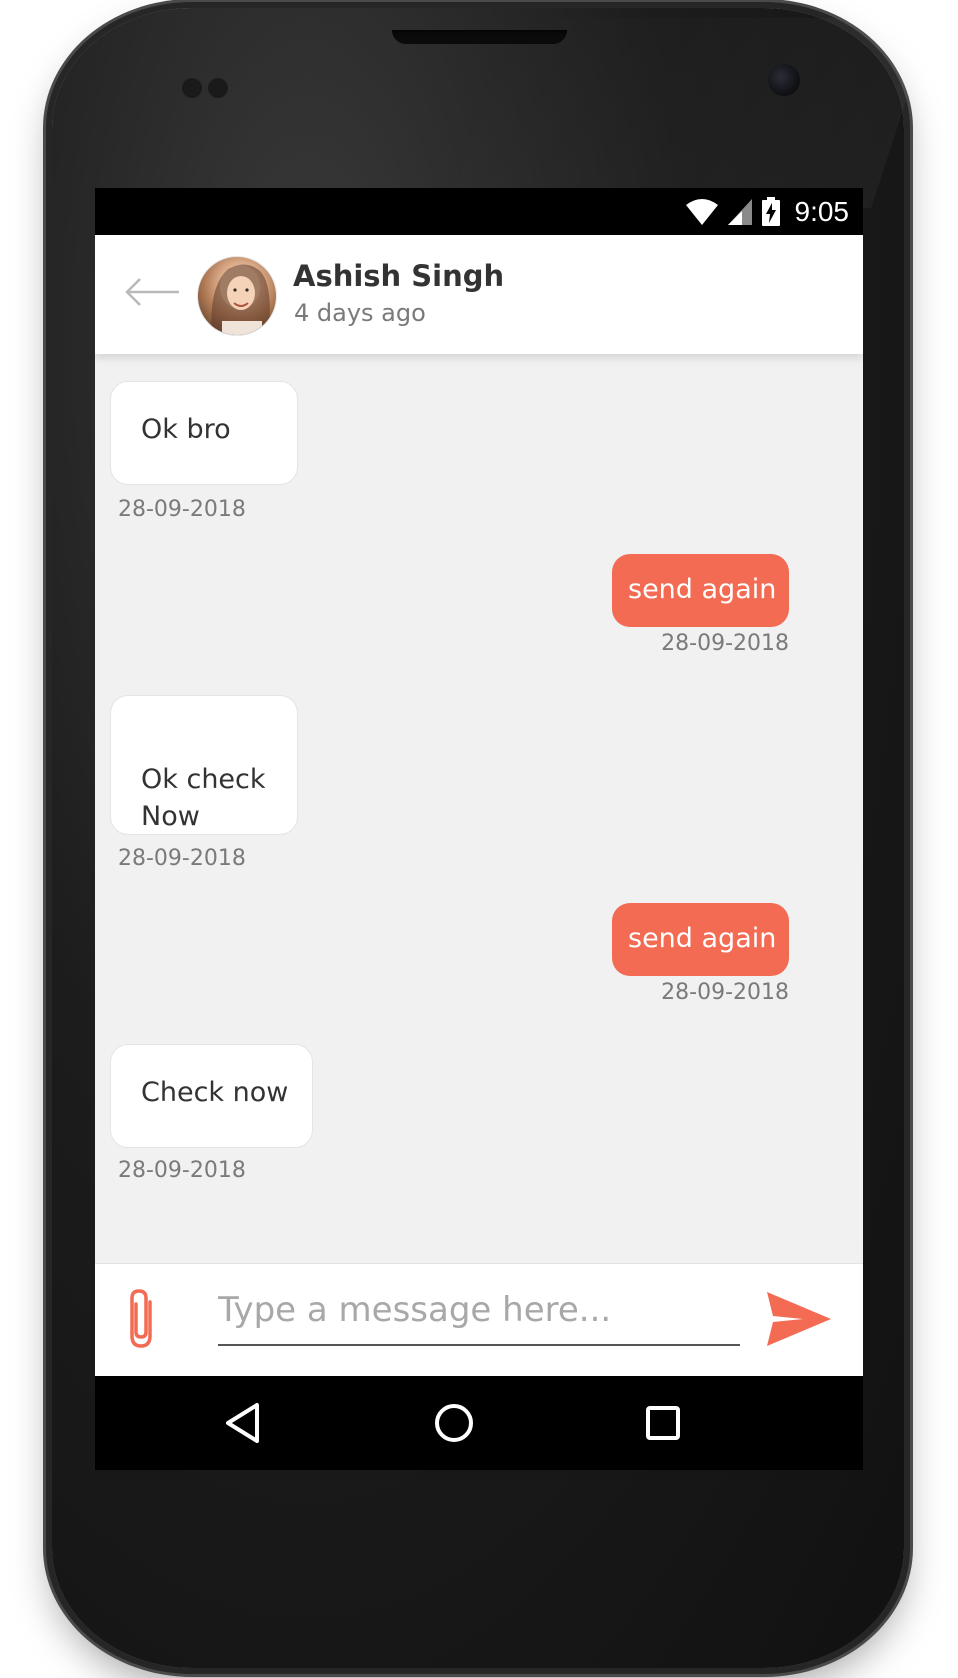  I want to click on nav-back-button, so click(244, 1423).